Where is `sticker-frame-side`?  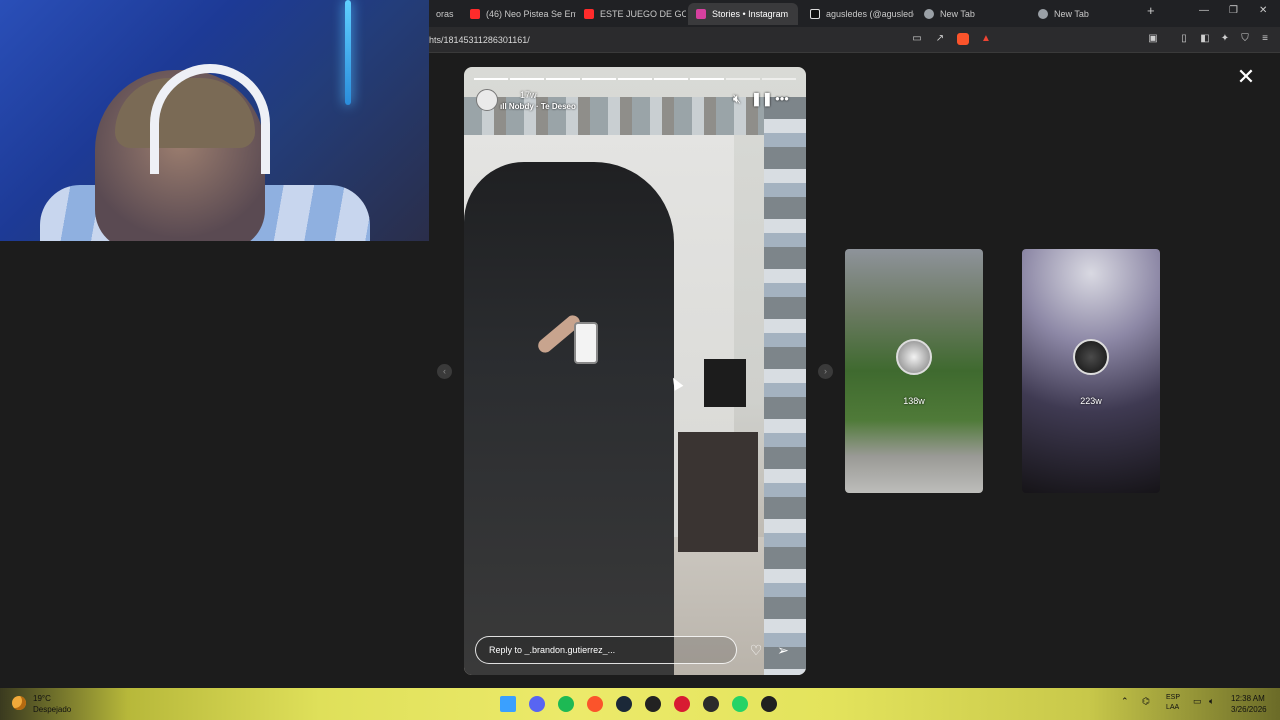
sticker-frame-side is located at coordinates (785, 386).